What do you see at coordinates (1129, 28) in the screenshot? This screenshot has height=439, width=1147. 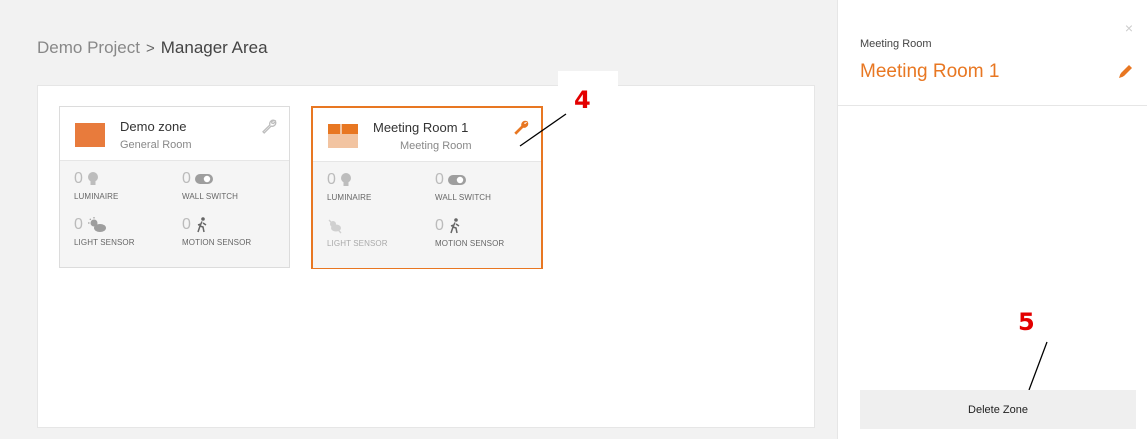 I see `close-icon: ×` at bounding box center [1129, 28].